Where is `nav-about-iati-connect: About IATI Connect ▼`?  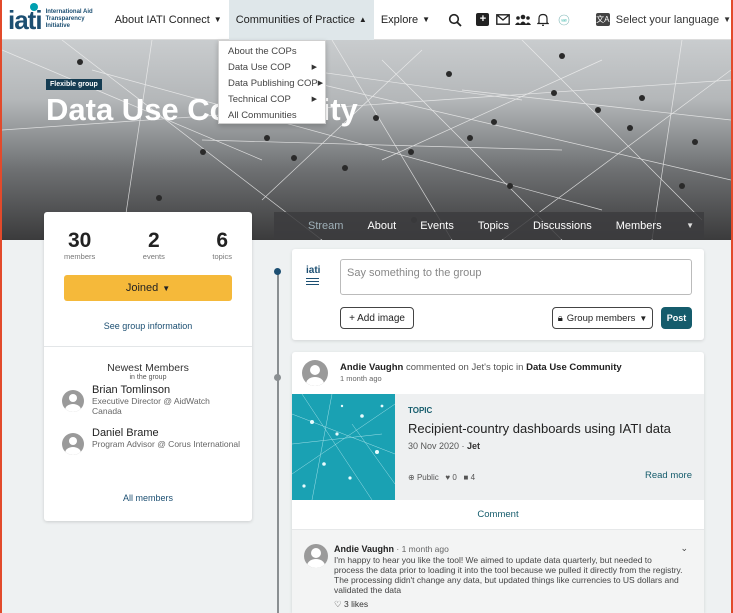
nav-about-iati-connect: About IATI Connect ▼ is located at coordinates (168, 20).